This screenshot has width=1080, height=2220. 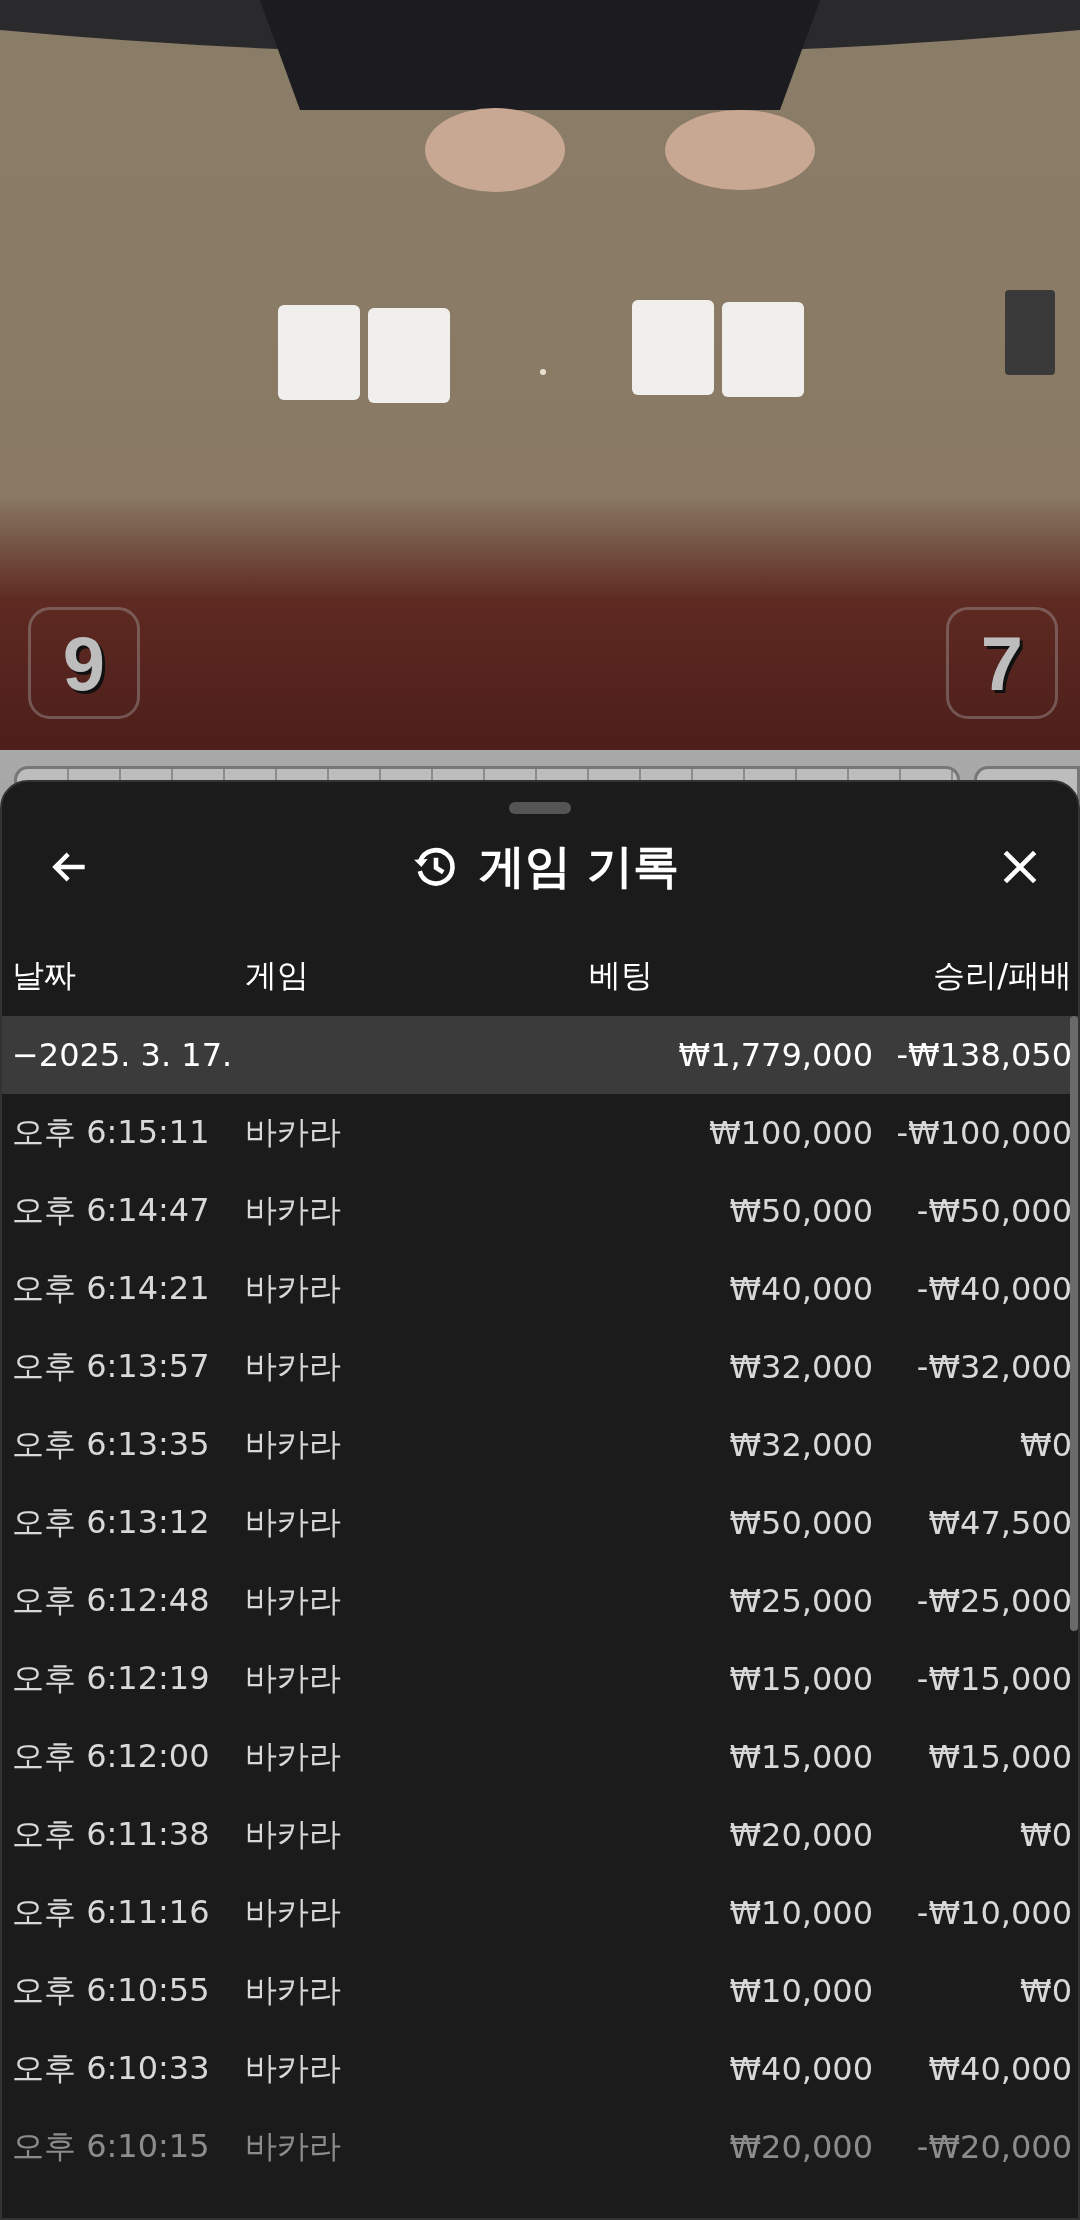 I want to click on table-cell-text: 오후 6:10:55, so click(x=111, y=1990).